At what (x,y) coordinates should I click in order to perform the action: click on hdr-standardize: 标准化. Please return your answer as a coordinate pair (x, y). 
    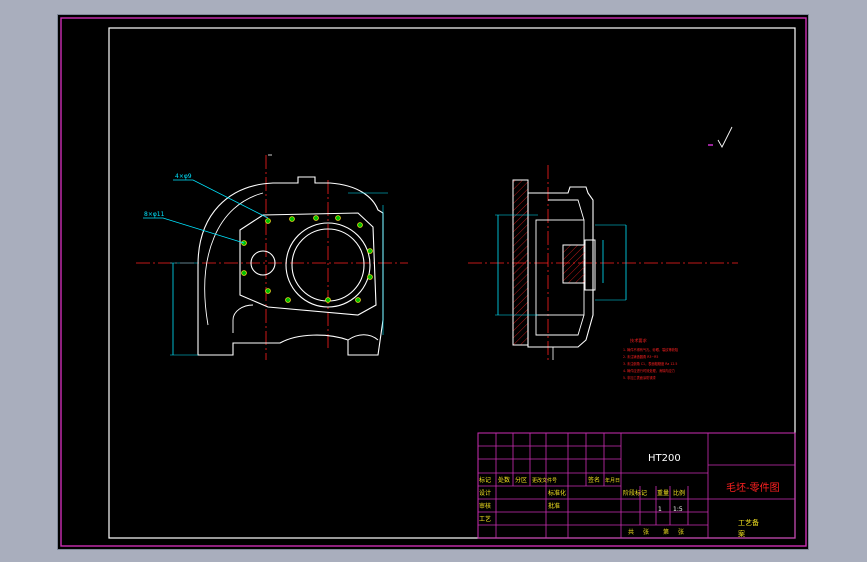
    Looking at the image, I should click on (557, 493).